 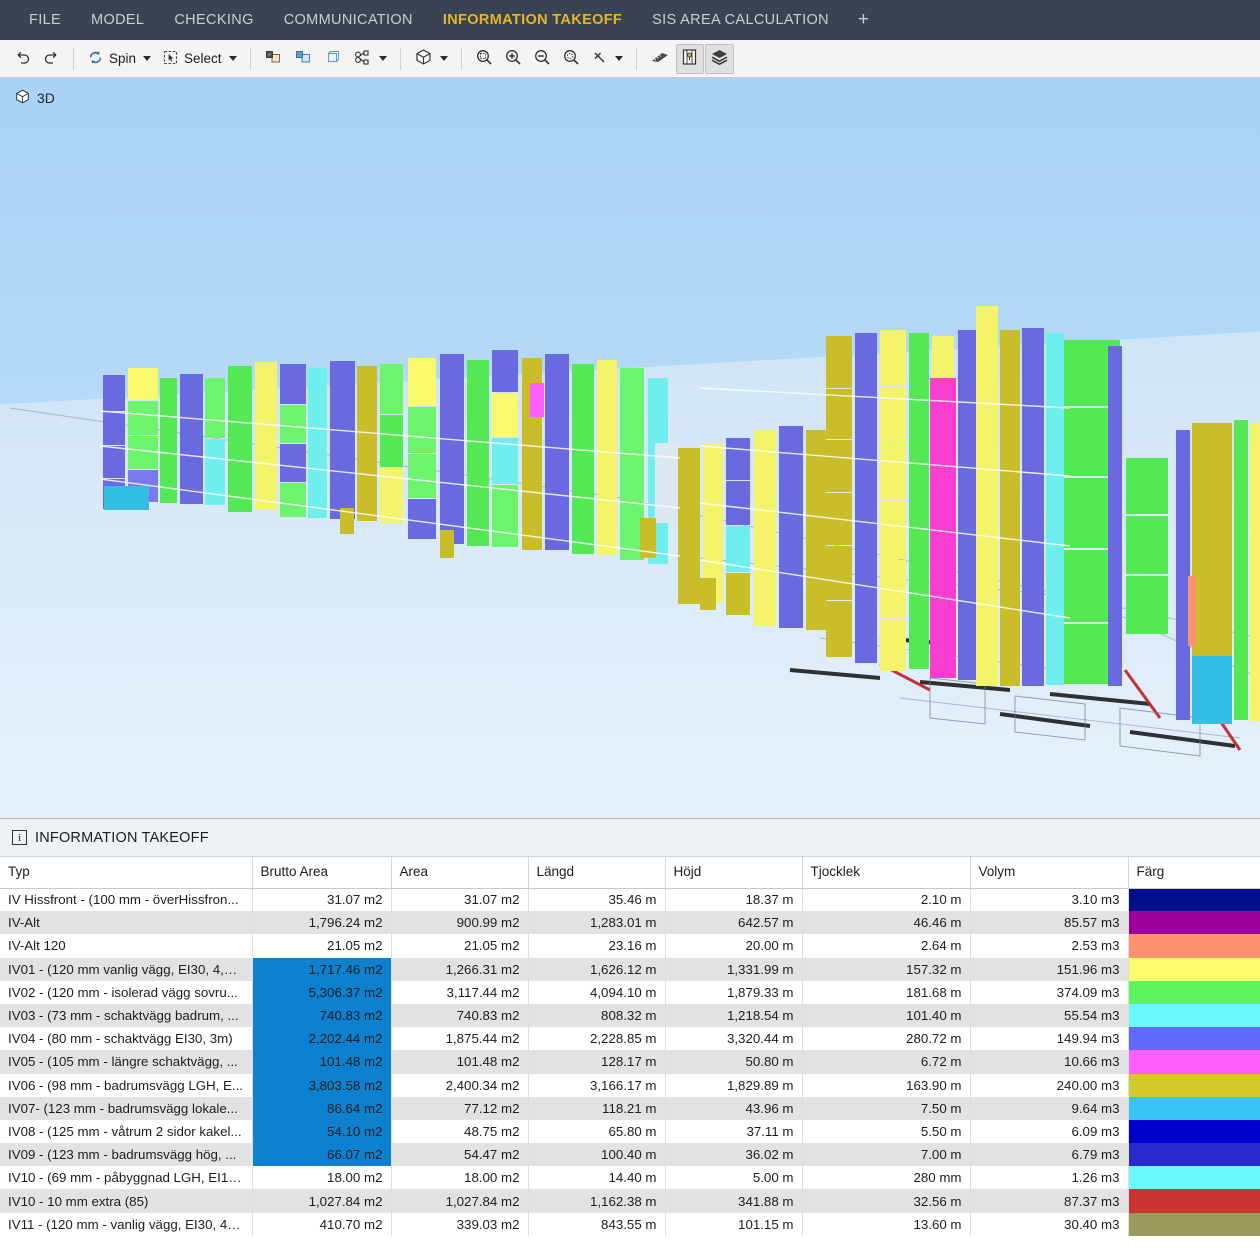 I want to click on cell-volym: 30.40 m3, so click(x=1049, y=1224).